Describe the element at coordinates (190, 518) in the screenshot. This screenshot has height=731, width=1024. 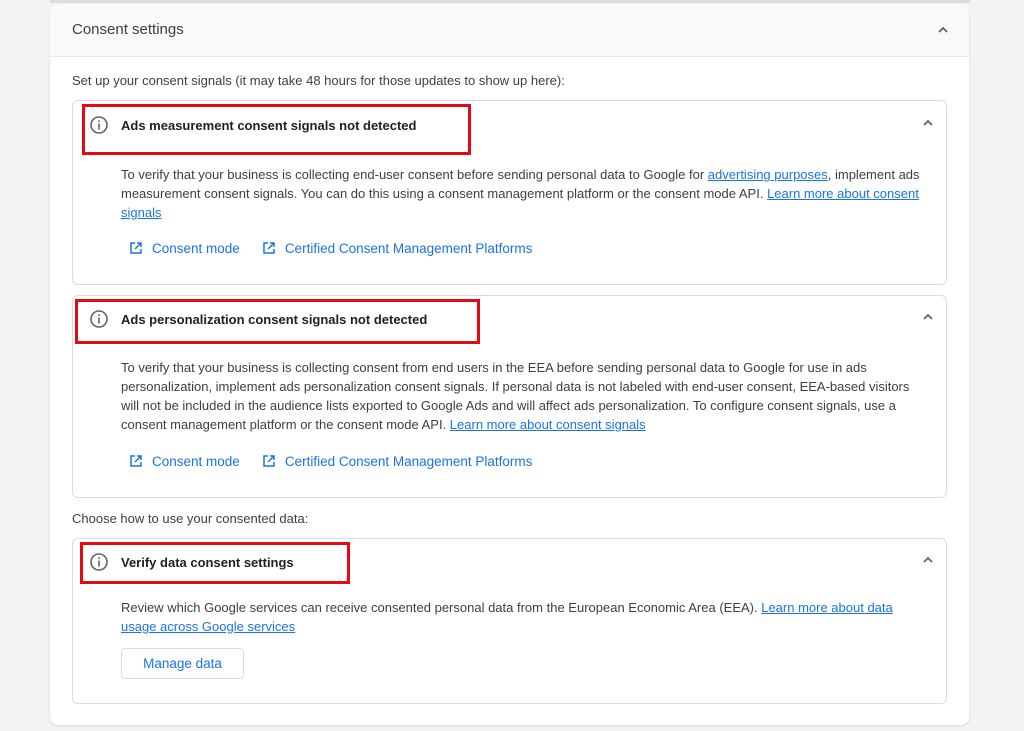
I see `choose-label: Choose how to use your consented data:` at that location.